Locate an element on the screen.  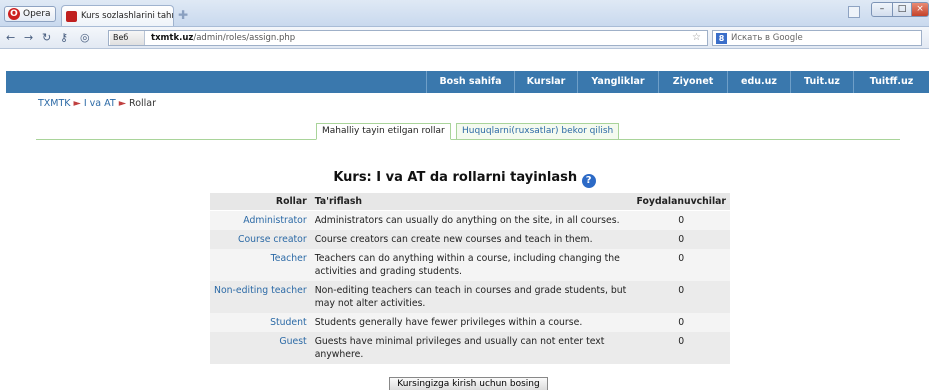
nav-bosh-sahifa: Bosh sahifa is located at coordinates (470, 82).